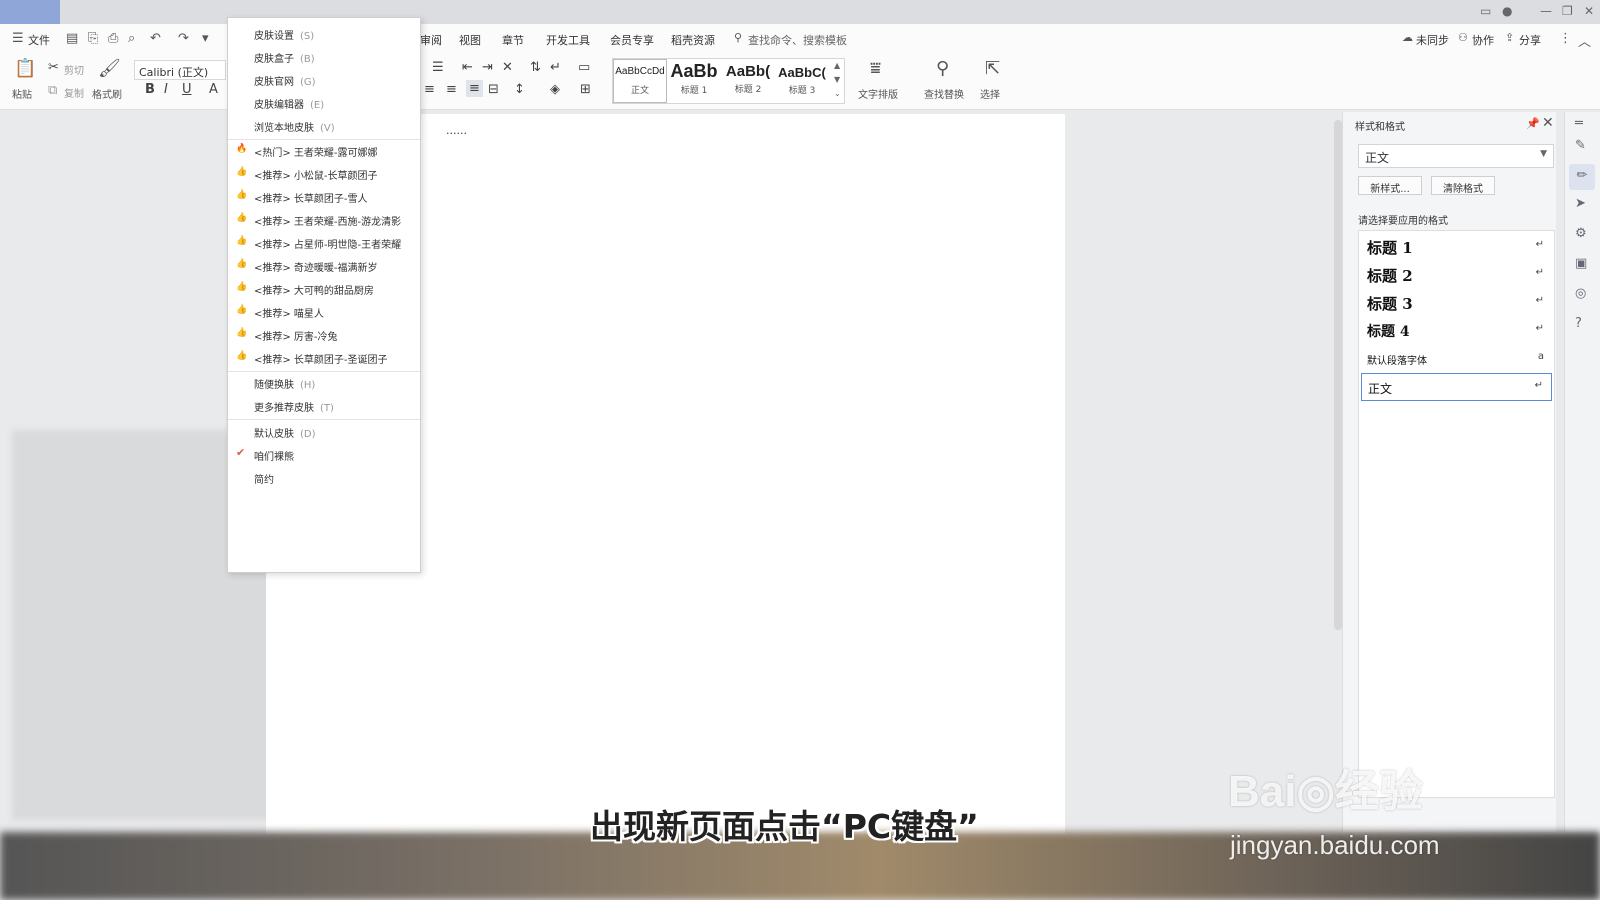 This screenshot has height=900, width=1600. Describe the element at coordinates (74, 92) in the screenshot. I see `copy-label: 复制` at that location.